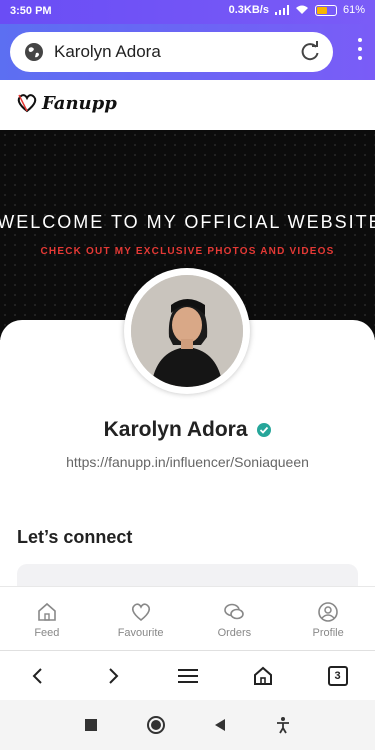 The height and width of the screenshot is (750, 375). I want to click on status-icons: 0.3KB/s 61%, so click(297, 10).